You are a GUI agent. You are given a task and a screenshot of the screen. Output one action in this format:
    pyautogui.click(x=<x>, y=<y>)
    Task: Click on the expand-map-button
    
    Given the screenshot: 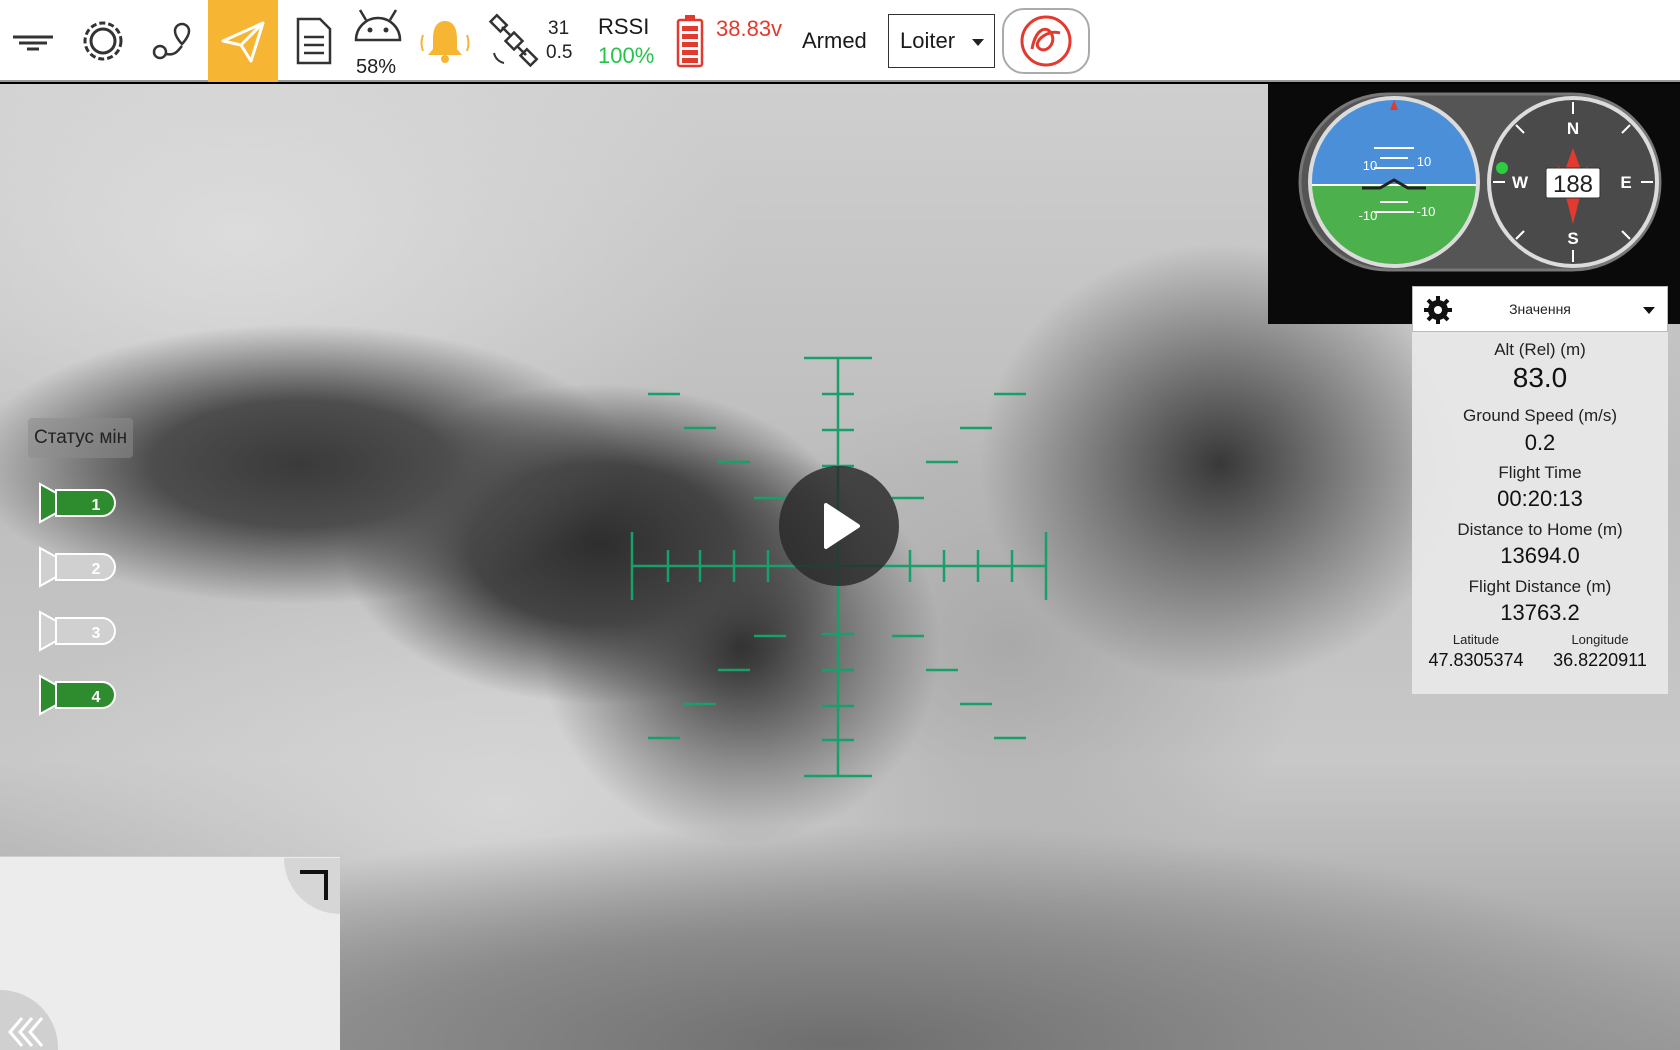 What is the action you would take?
    pyautogui.click(x=312, y=886)
    